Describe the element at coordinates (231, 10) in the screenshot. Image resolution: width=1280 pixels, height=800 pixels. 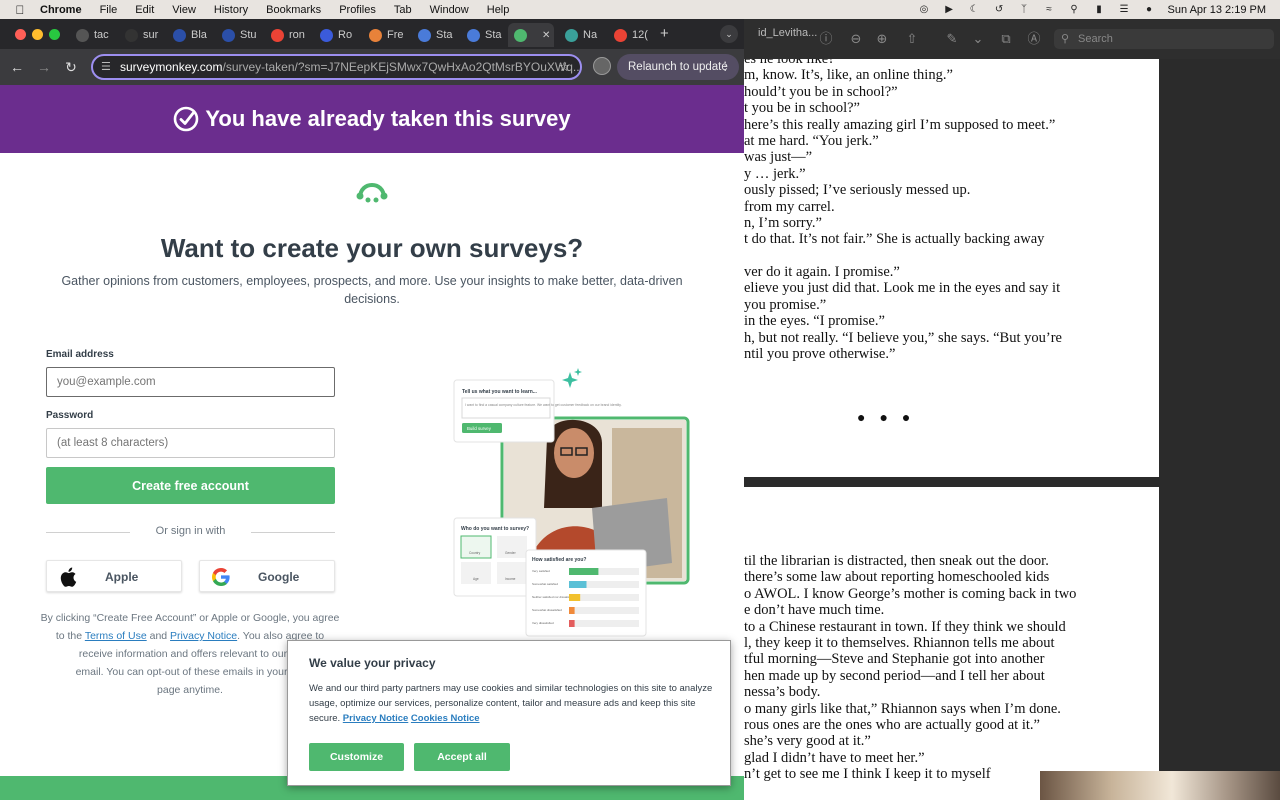
I see `menu-history: History` at that location.